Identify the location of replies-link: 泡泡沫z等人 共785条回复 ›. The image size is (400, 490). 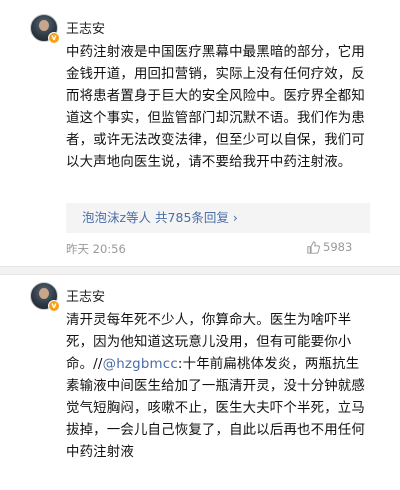
(218, 218).